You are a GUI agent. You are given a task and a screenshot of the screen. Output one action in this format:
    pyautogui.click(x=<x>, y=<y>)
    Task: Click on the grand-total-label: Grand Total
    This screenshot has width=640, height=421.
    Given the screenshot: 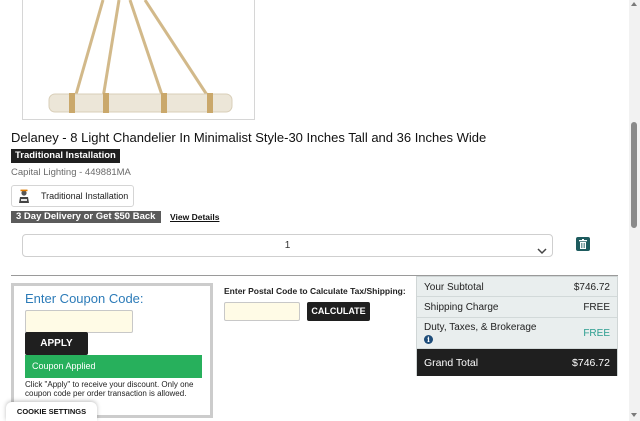 What is the action you would take?
    pyautogui.click(x=451, y=363)
    